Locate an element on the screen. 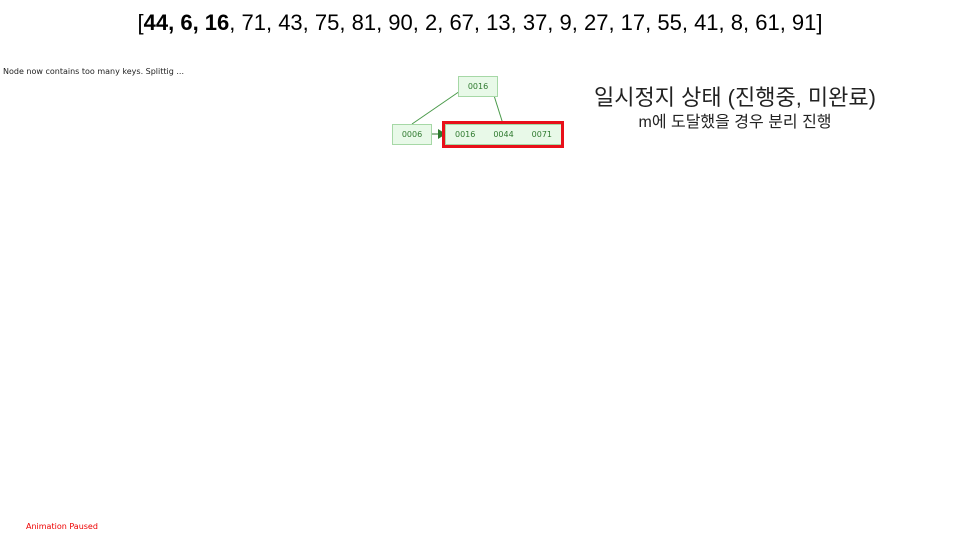 The width and height of the screenshot is (960, 540). node-key: 0006 is located at coordinates (412, 134).